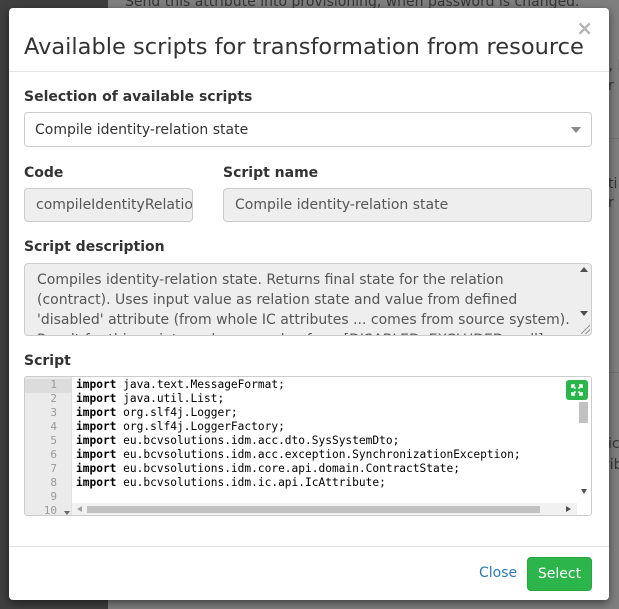  I want to click on code-line: import org.slf4j.LoggerFactory;, so click(180, 426).